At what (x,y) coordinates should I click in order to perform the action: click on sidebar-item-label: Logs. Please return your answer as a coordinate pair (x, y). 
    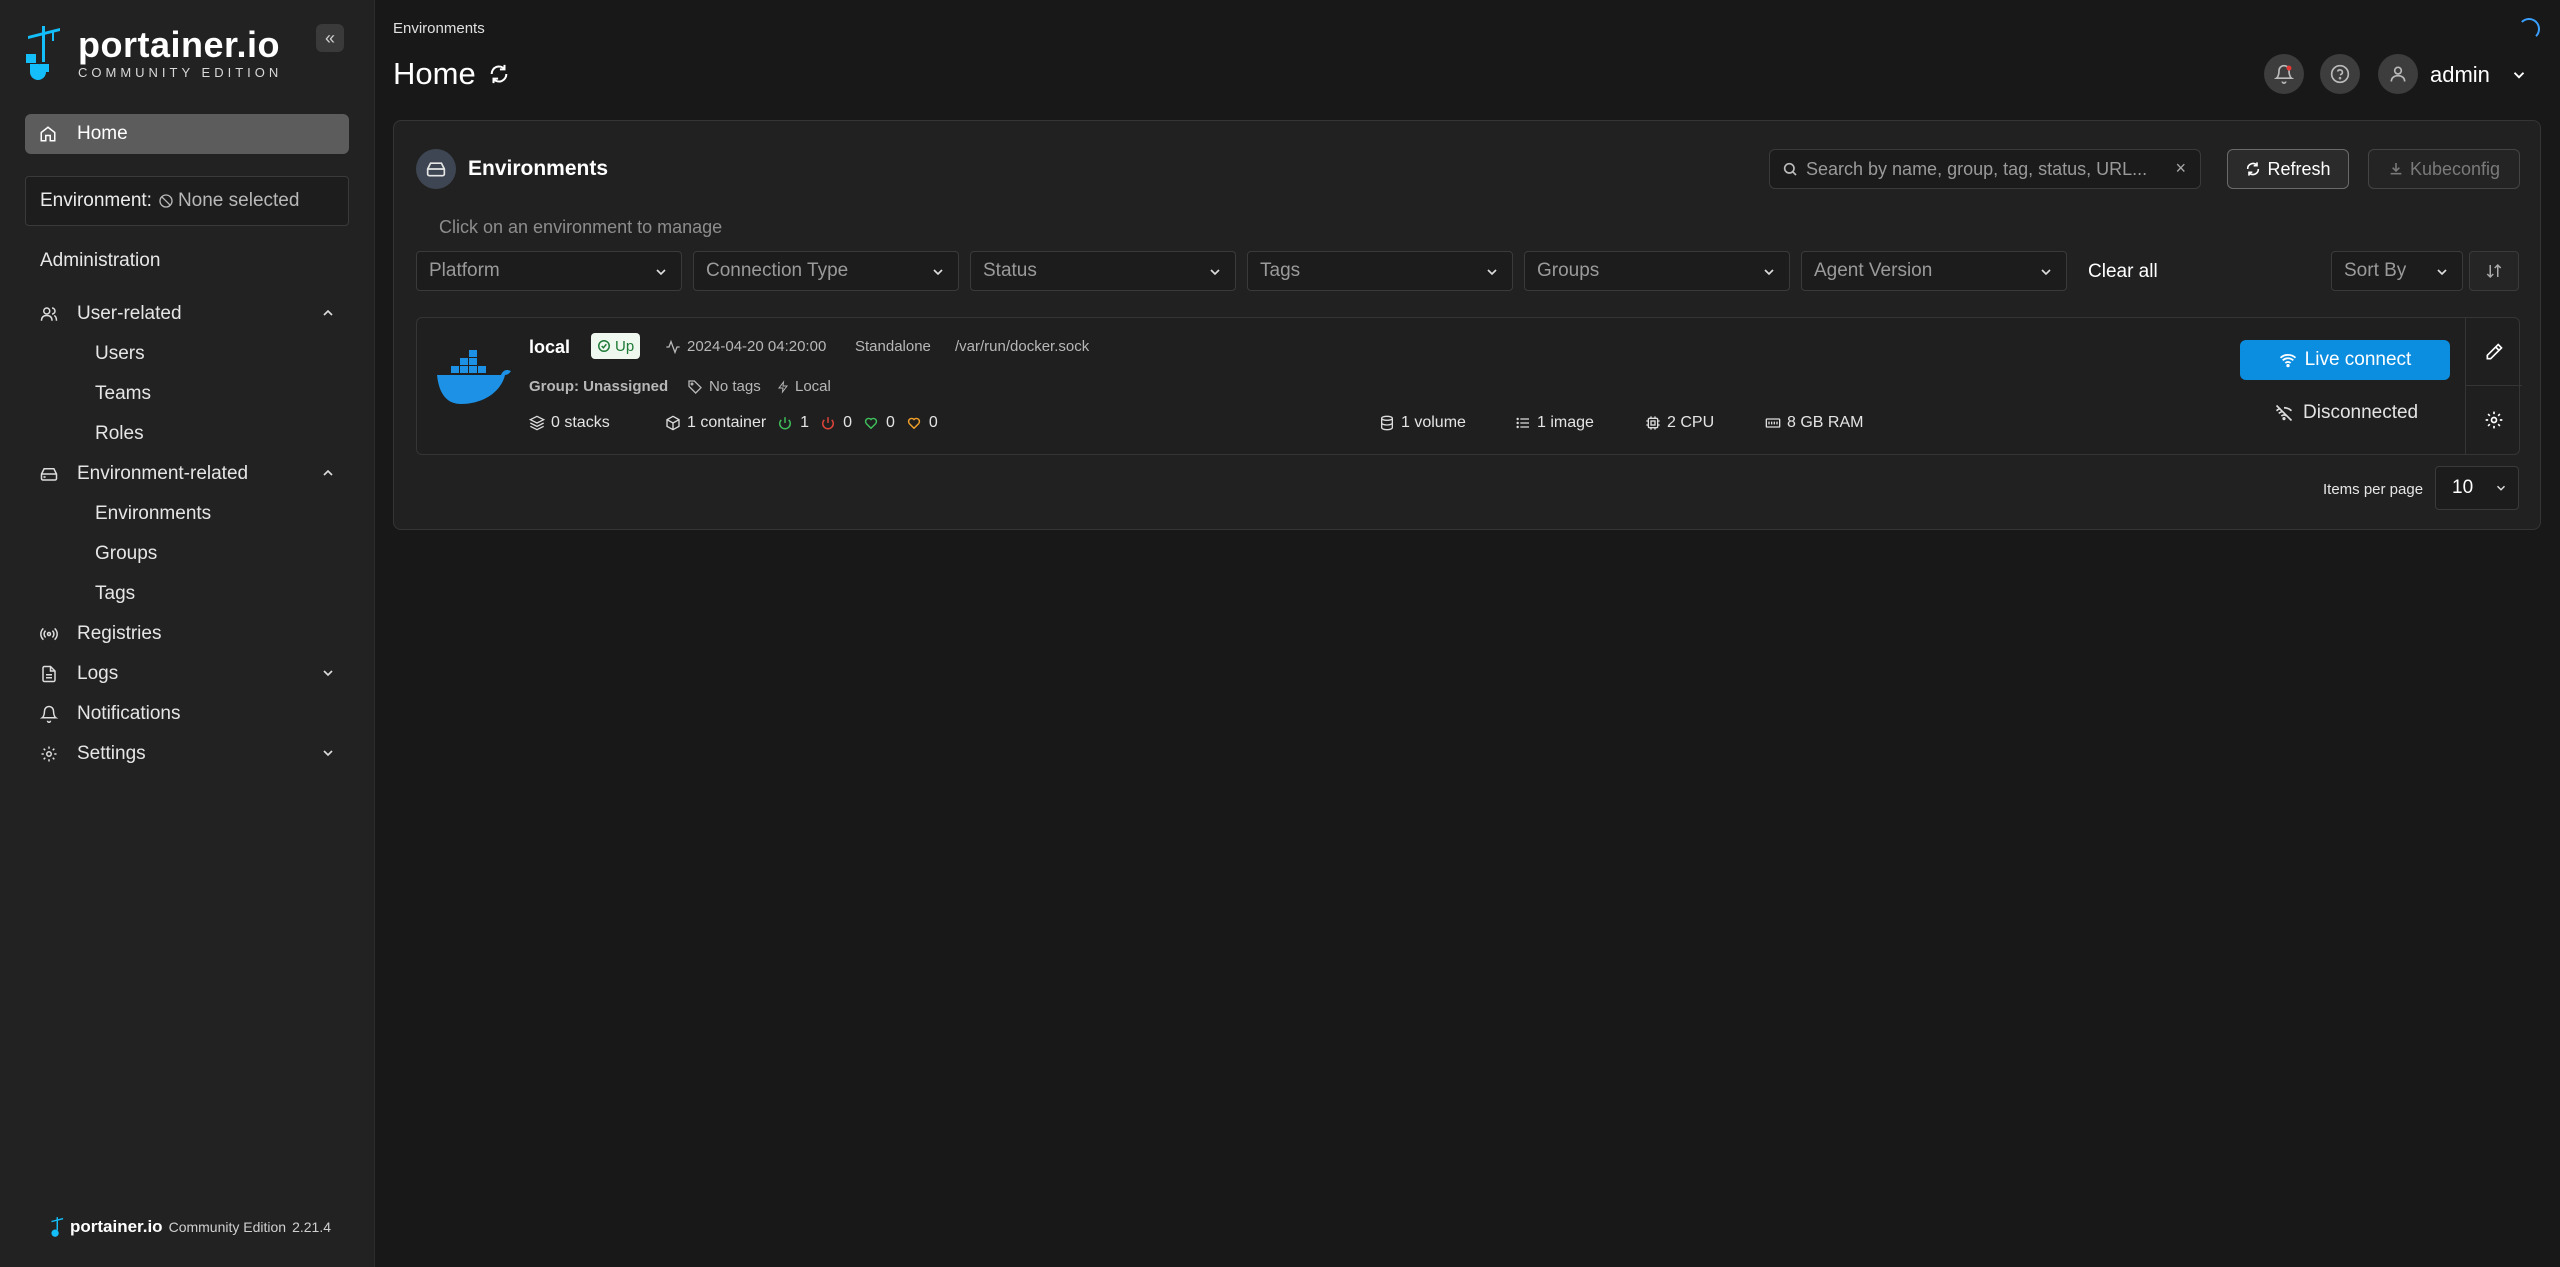
    Looking at the image, I should click on (98, 673).